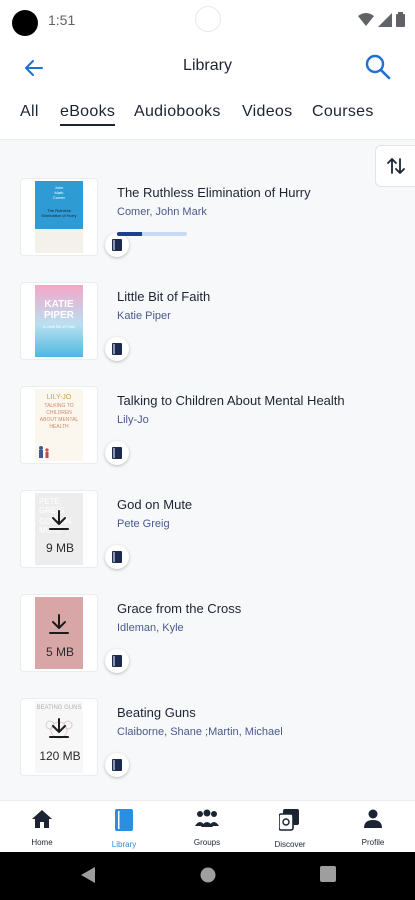 The image size is (415, 900). Describe the element at coordinates (133, 420) in the screenshot. I see `book-author: Lily-Jo` at that location.